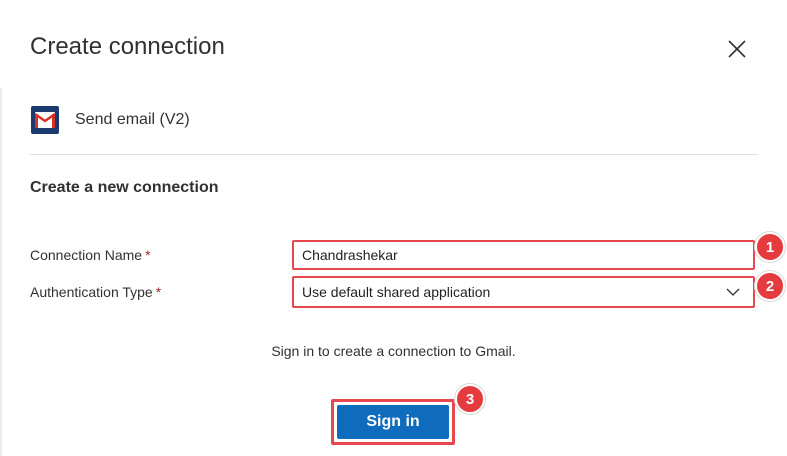 Image resolution: width=787 pixels, height=456 pixels. Describe the element at coordinates (1, 272) in the screenshot. I see `panel-left-border` at that location.